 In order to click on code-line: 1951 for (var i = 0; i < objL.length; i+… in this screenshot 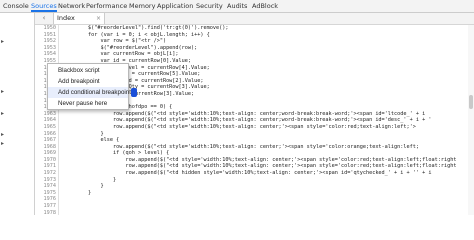, I will do `click(252, 35)`.